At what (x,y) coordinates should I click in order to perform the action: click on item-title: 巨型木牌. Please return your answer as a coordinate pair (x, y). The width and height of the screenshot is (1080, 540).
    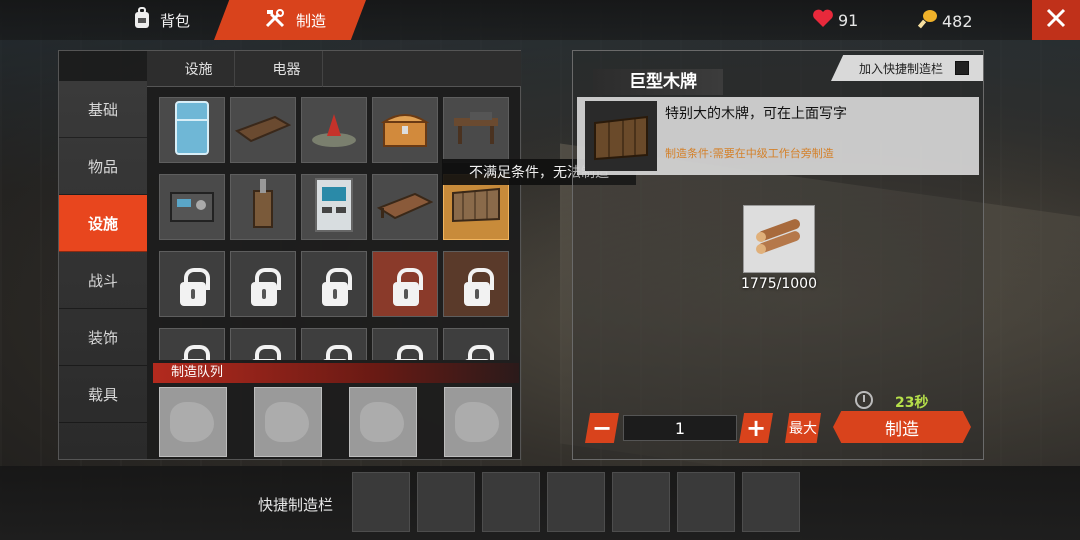
    Looking at the image, I should click on (658, 82).